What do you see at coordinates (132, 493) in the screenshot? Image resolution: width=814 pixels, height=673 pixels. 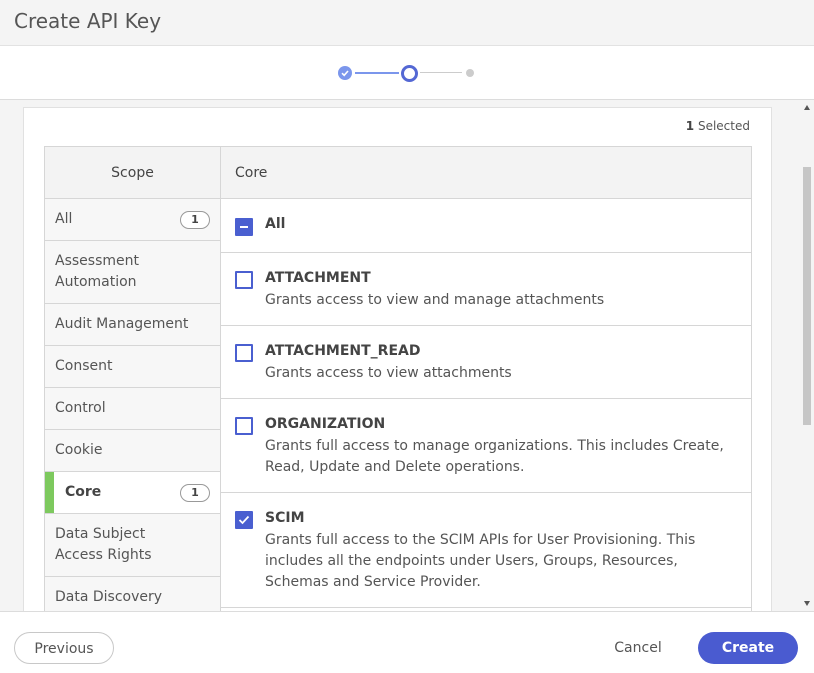 I see `scope-item-core: Core 1` at bounding box center [132, 493].